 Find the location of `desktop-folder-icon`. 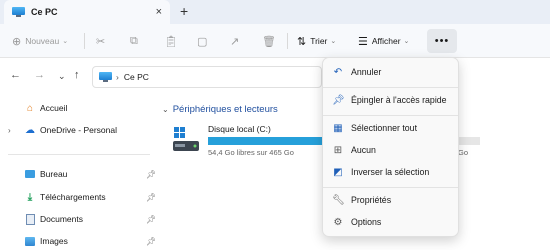

desktop-folder-icon is located at coordinates (30, 174).